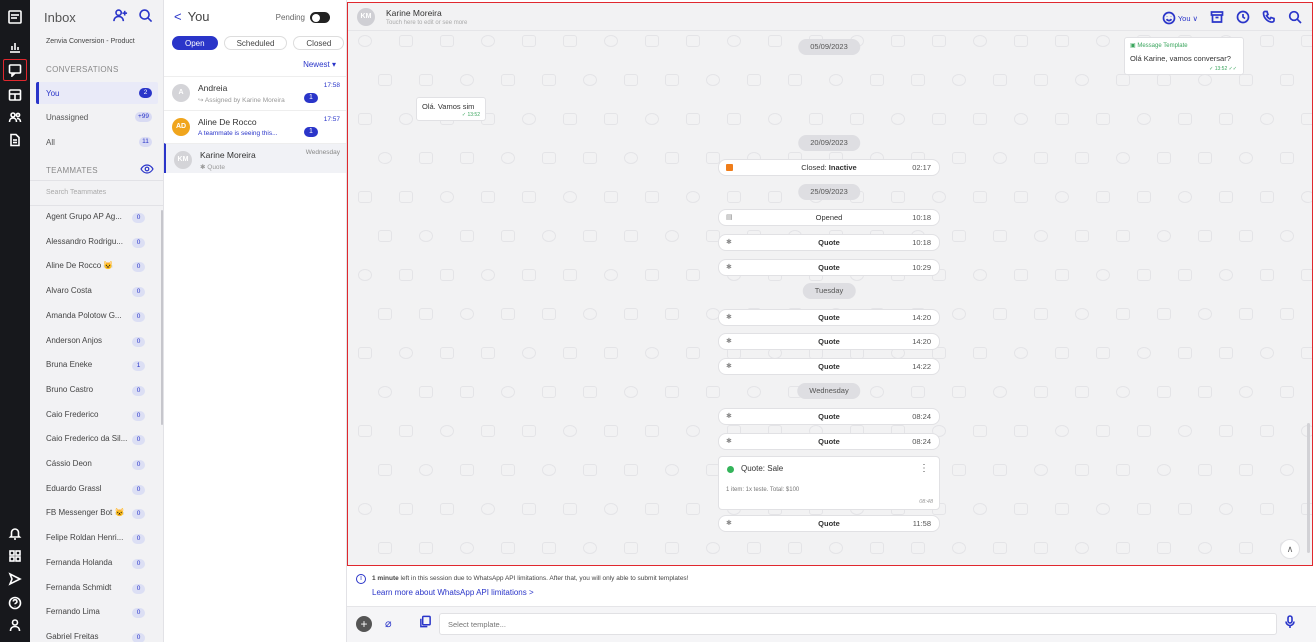 This screenshot has width=1316, height=642. What do you see at coordinates (15, 625) in the screenshot?
I see `profile-icon` at bounding box center [15, 625].